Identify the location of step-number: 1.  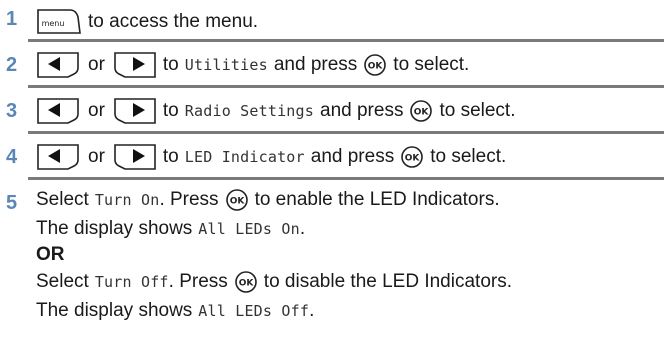
(12, 19).